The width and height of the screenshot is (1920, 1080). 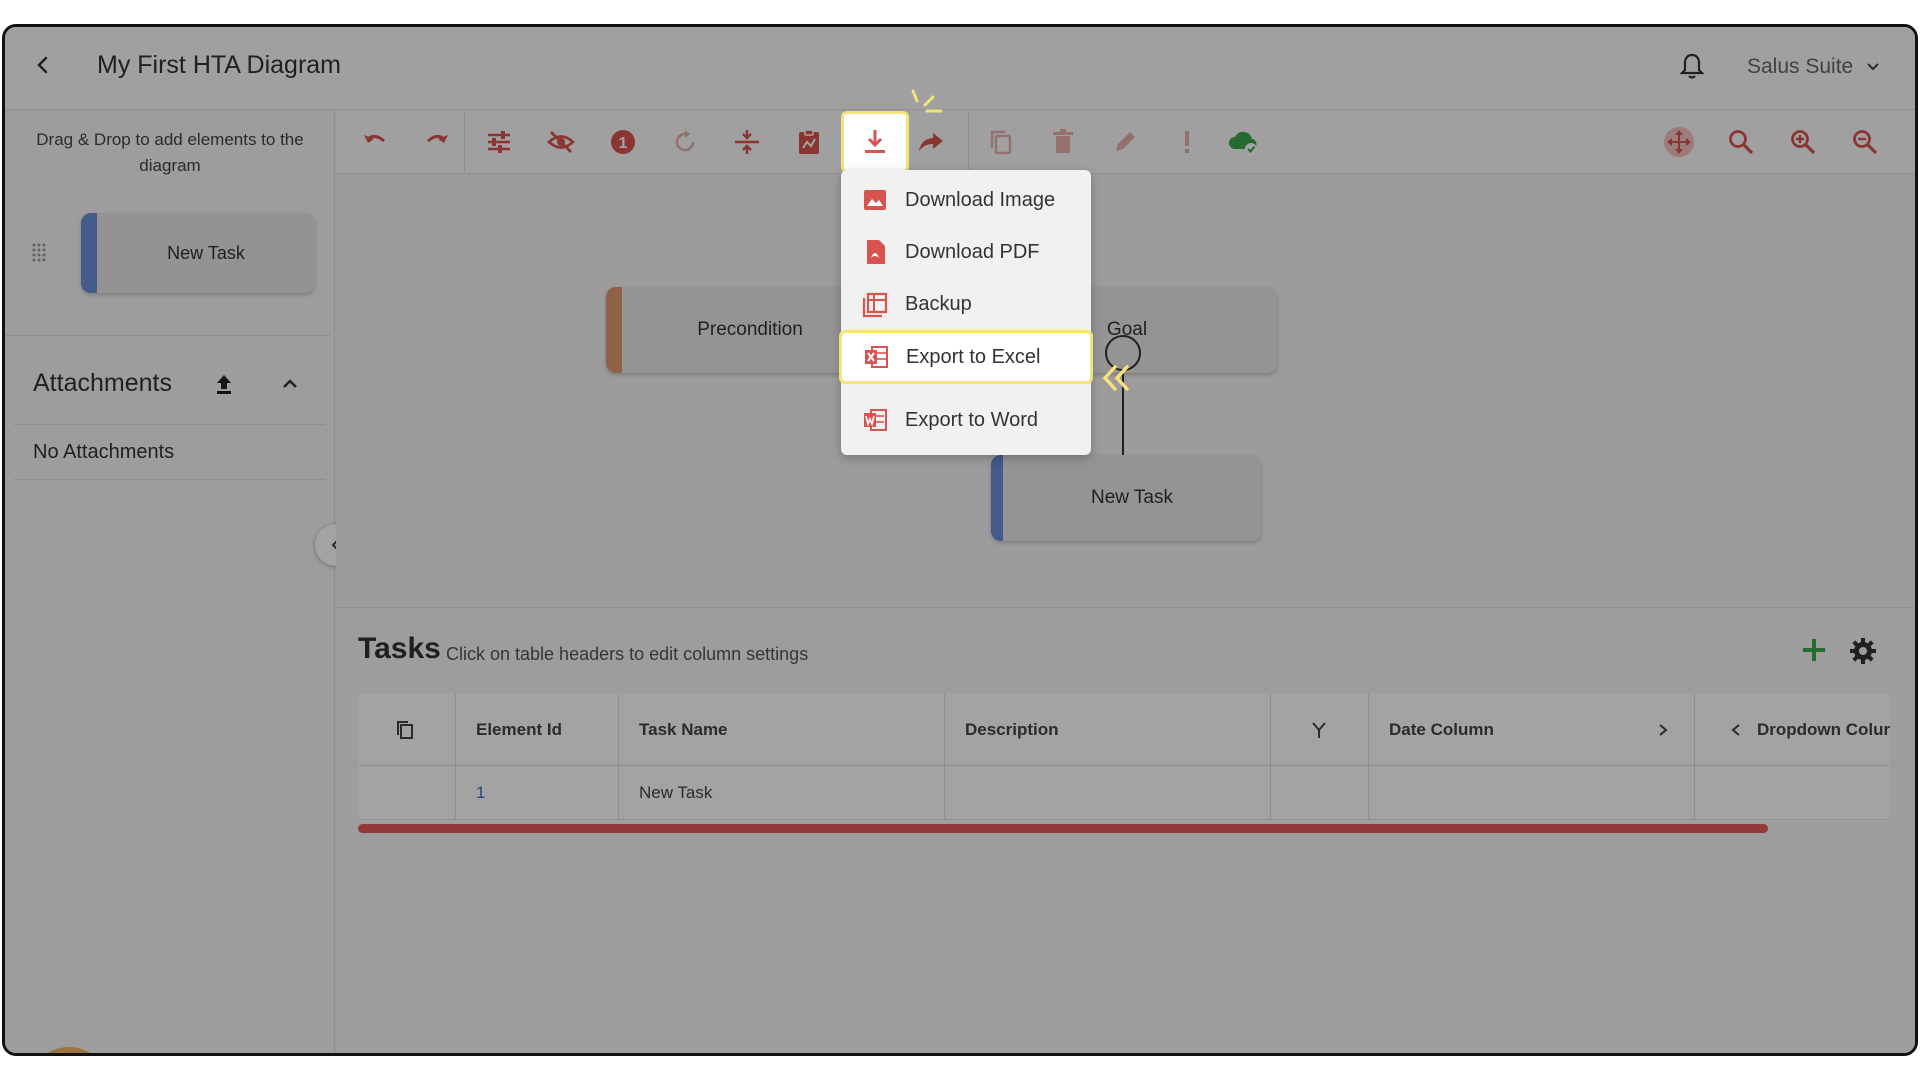 What do you see at coordinates (782, 793) in the screenshot?
I see `row-task-name: New Task` at bounding box center [782, 793].